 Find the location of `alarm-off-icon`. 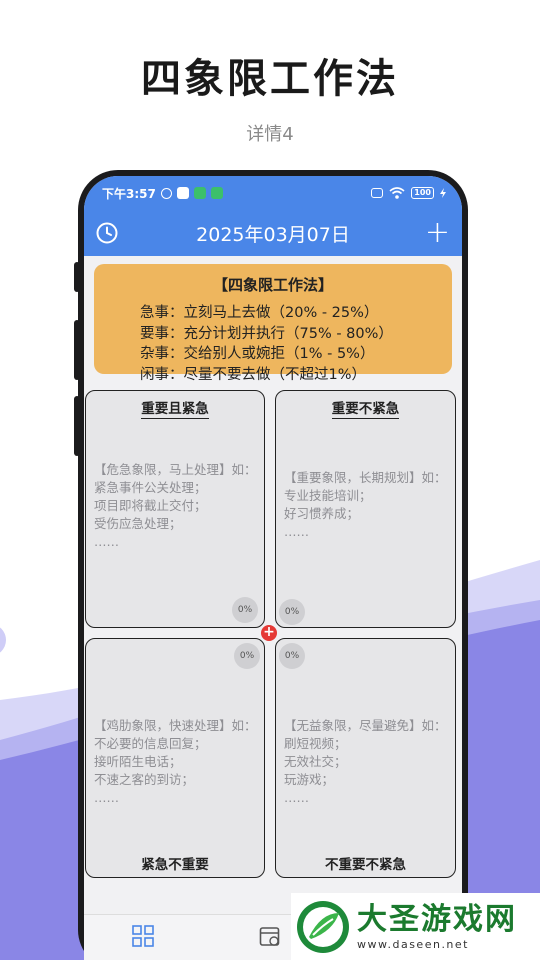

alarm-off-icon is located at coordinates (166, 193).